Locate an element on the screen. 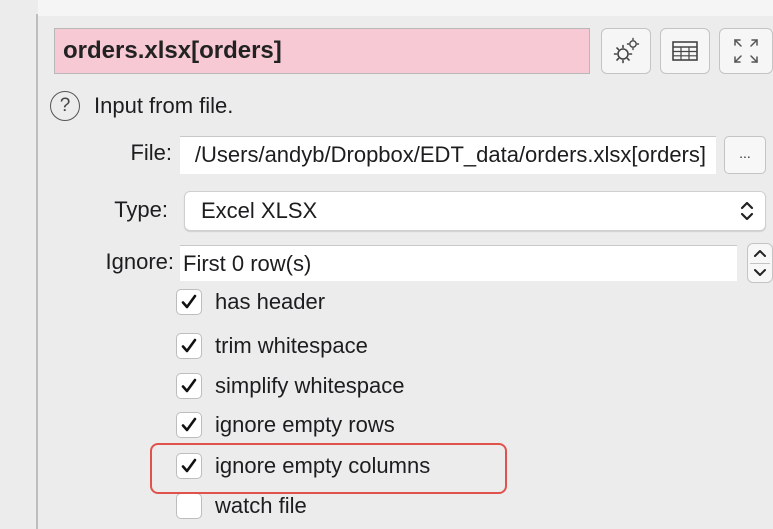 Image resolution: width=773 pixels, height=529 pixels. ignore-empty-rows-label: ignore empty rows is located at coordinates (305, 424).